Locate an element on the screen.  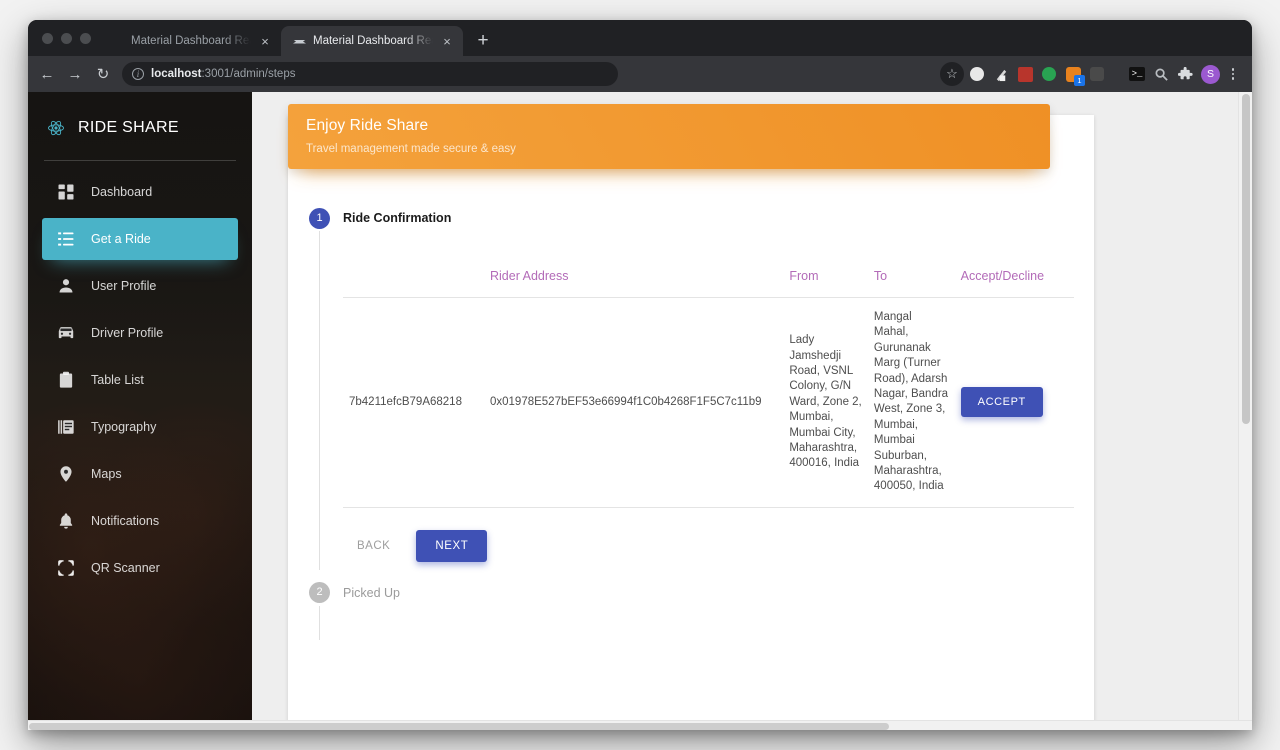
brand-title: RIDE SHARE is located at coordinates (128, 127).